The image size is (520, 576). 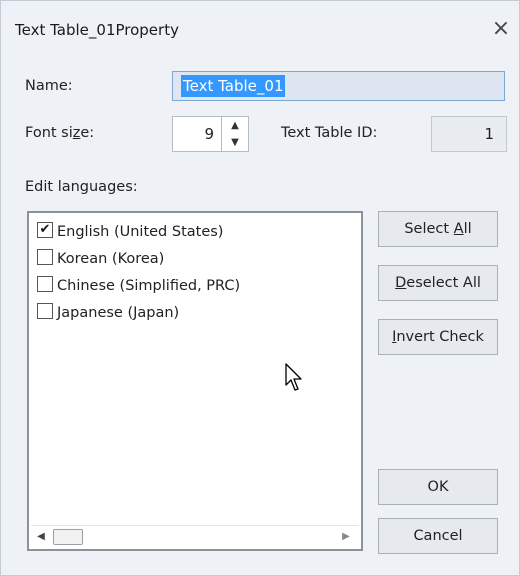 What do you see at coordinates (41, 537) in the screenshot?
I see `arrow-left-icon: ◀` at bounding box center [41, 537].